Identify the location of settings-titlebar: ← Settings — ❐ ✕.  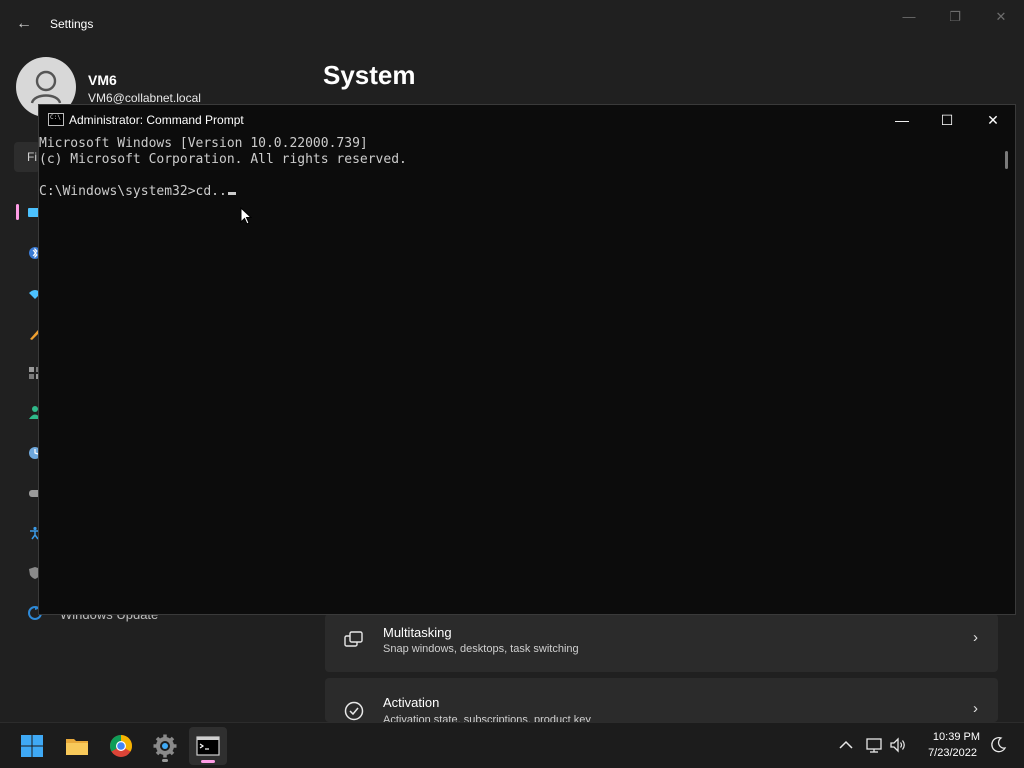
(512, 24).